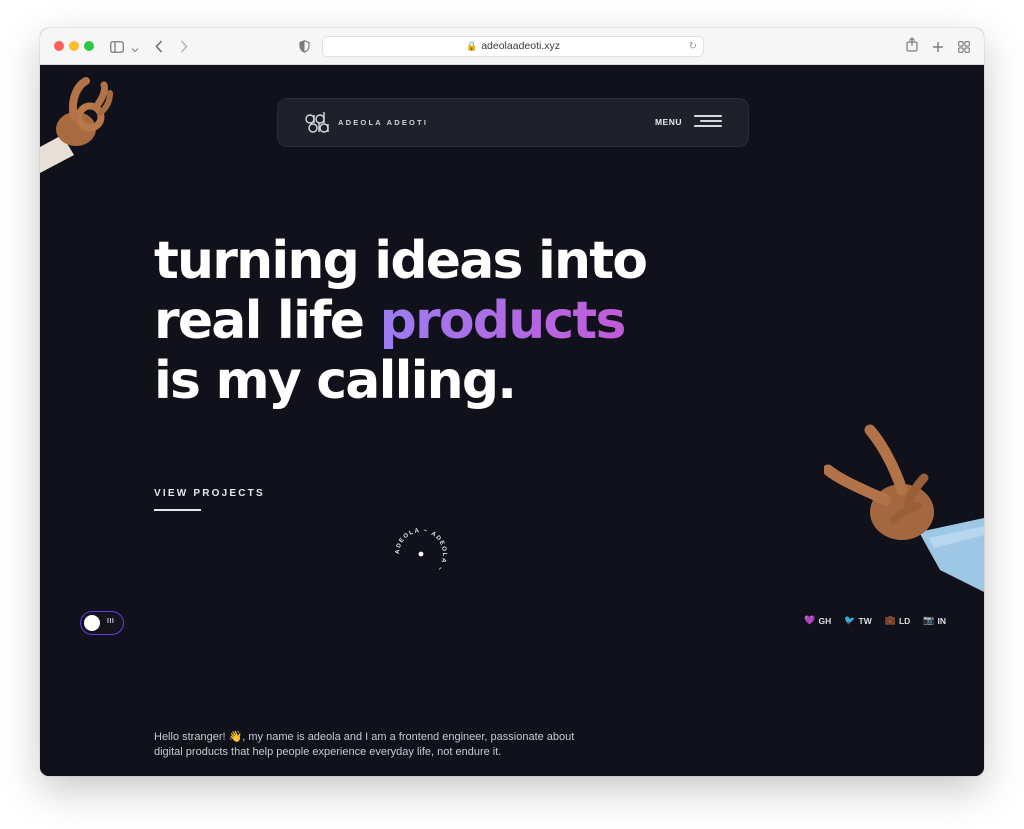  What do you see at coordinates (304, 47) in the screenshot?
I see `shield-icon` at bounding box center [304, 47].